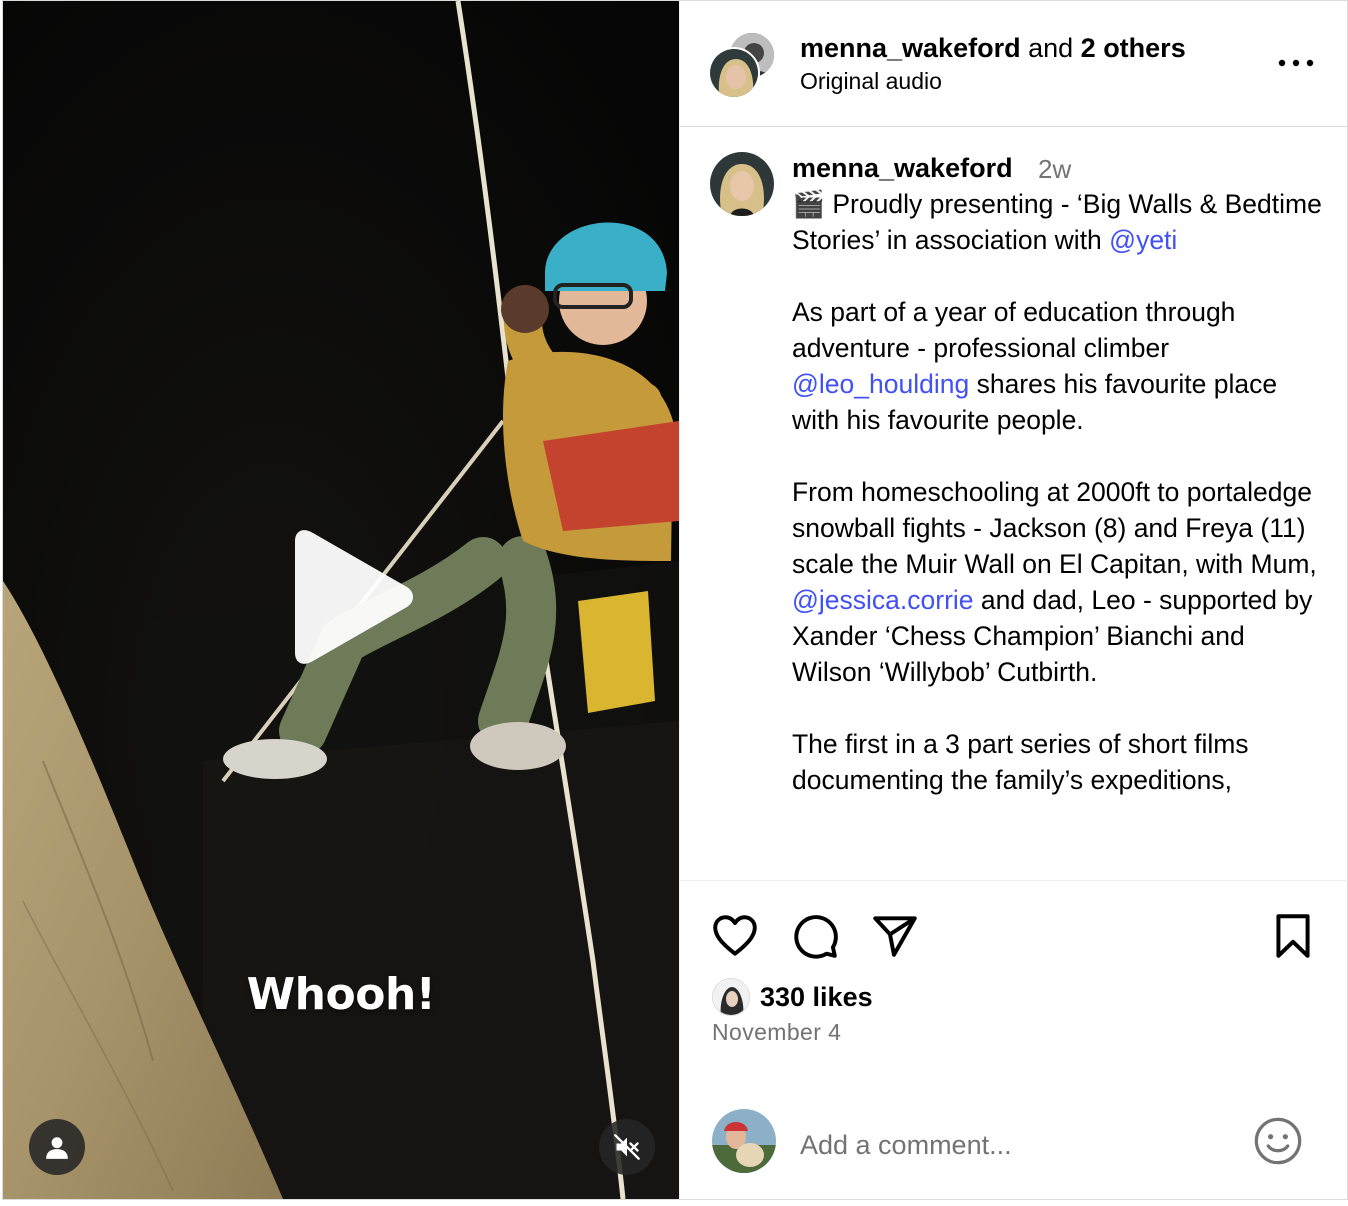 The width and height of the screenshot is (1348, 1206). Describe the element at coordinates (883, 600) in the screenshot. I see `mention-link: @jessica.corrie` at that location.